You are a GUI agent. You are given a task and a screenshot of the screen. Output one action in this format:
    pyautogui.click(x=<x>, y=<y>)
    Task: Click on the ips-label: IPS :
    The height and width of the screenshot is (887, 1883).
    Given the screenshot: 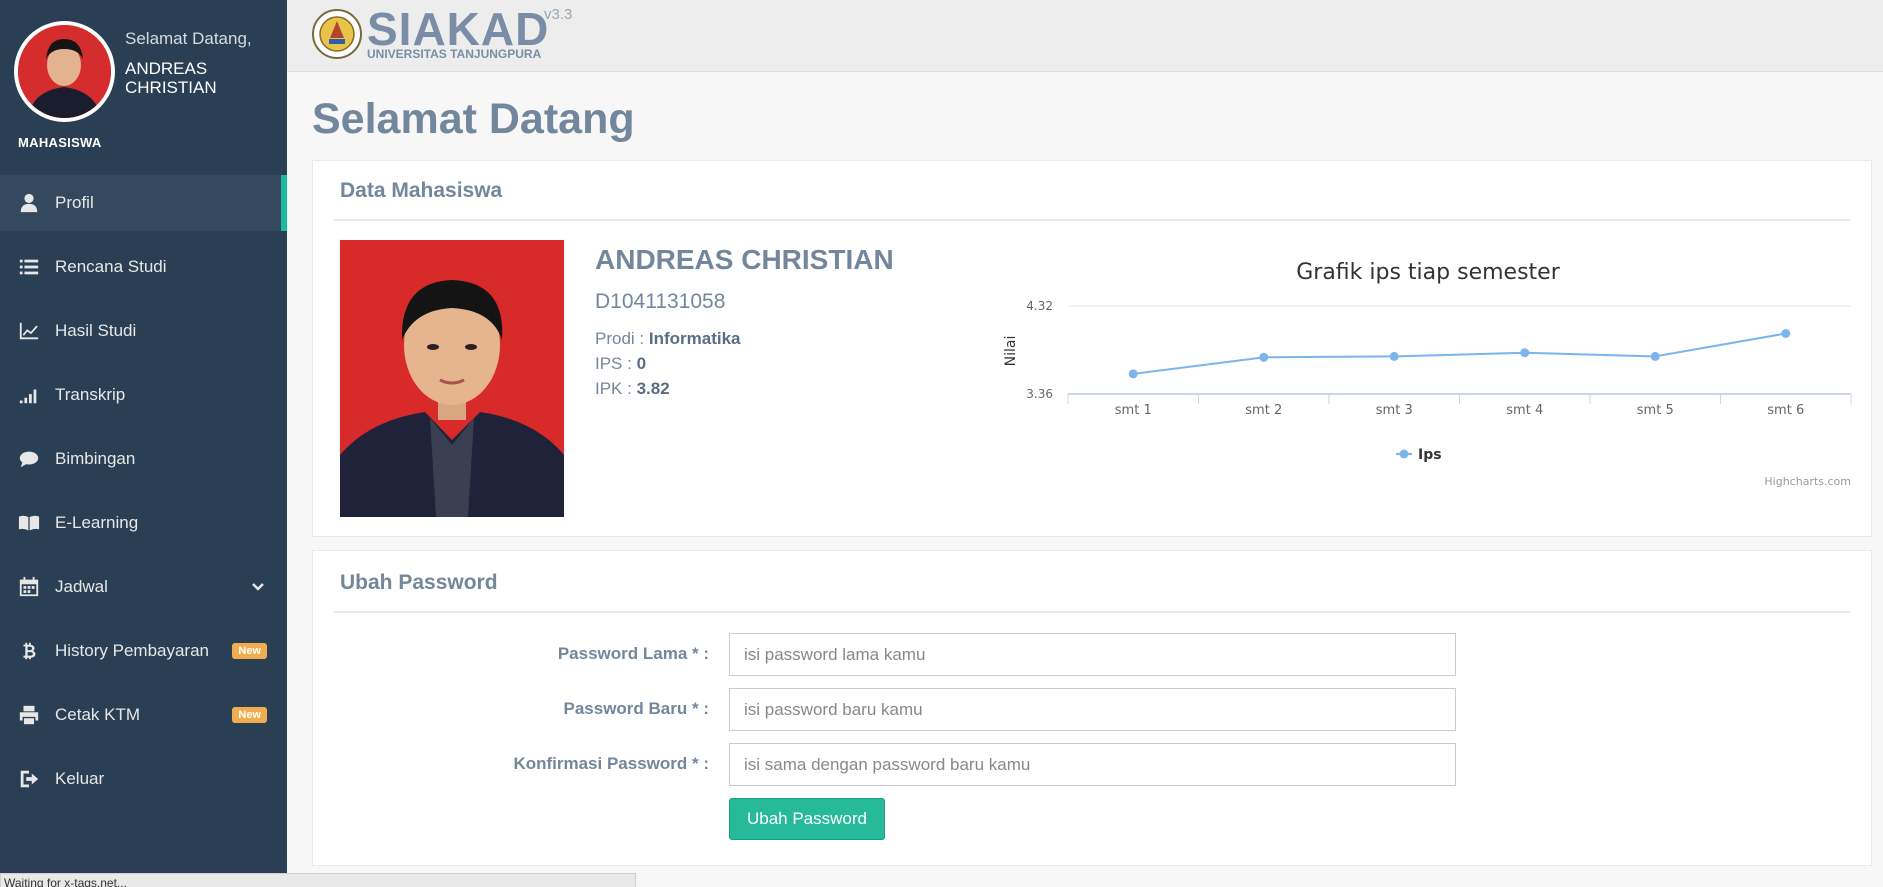 What is the action you would take?
    pyautogui.click(x=616, y=363)
    